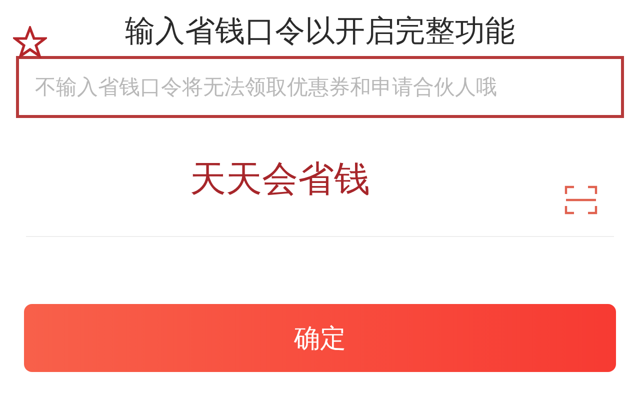 The image size is (640, 419). I want to click on page-title: 输入省钱口令以开启完整功能, so click(320, 32).